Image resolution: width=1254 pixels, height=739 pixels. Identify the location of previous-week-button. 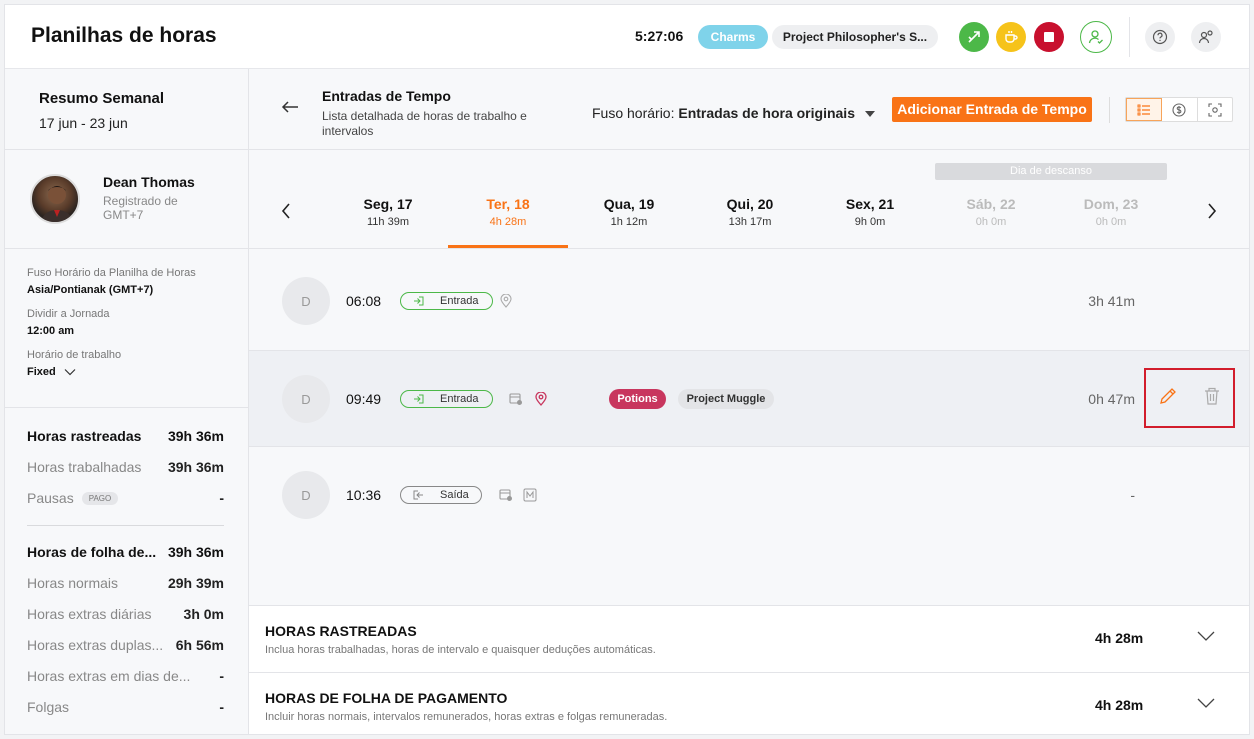
(286, 213).